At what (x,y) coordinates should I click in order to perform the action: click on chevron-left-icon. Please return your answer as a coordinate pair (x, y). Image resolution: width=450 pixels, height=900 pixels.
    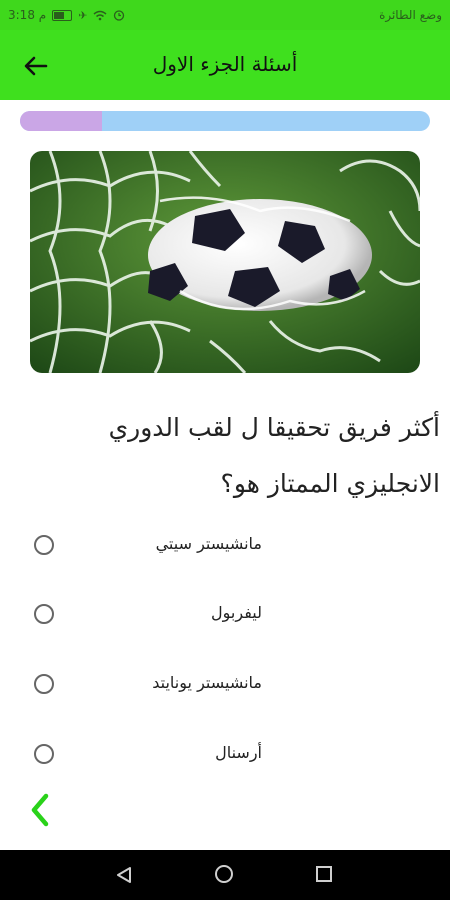
    Looking at the image, I should click on (40, 810).